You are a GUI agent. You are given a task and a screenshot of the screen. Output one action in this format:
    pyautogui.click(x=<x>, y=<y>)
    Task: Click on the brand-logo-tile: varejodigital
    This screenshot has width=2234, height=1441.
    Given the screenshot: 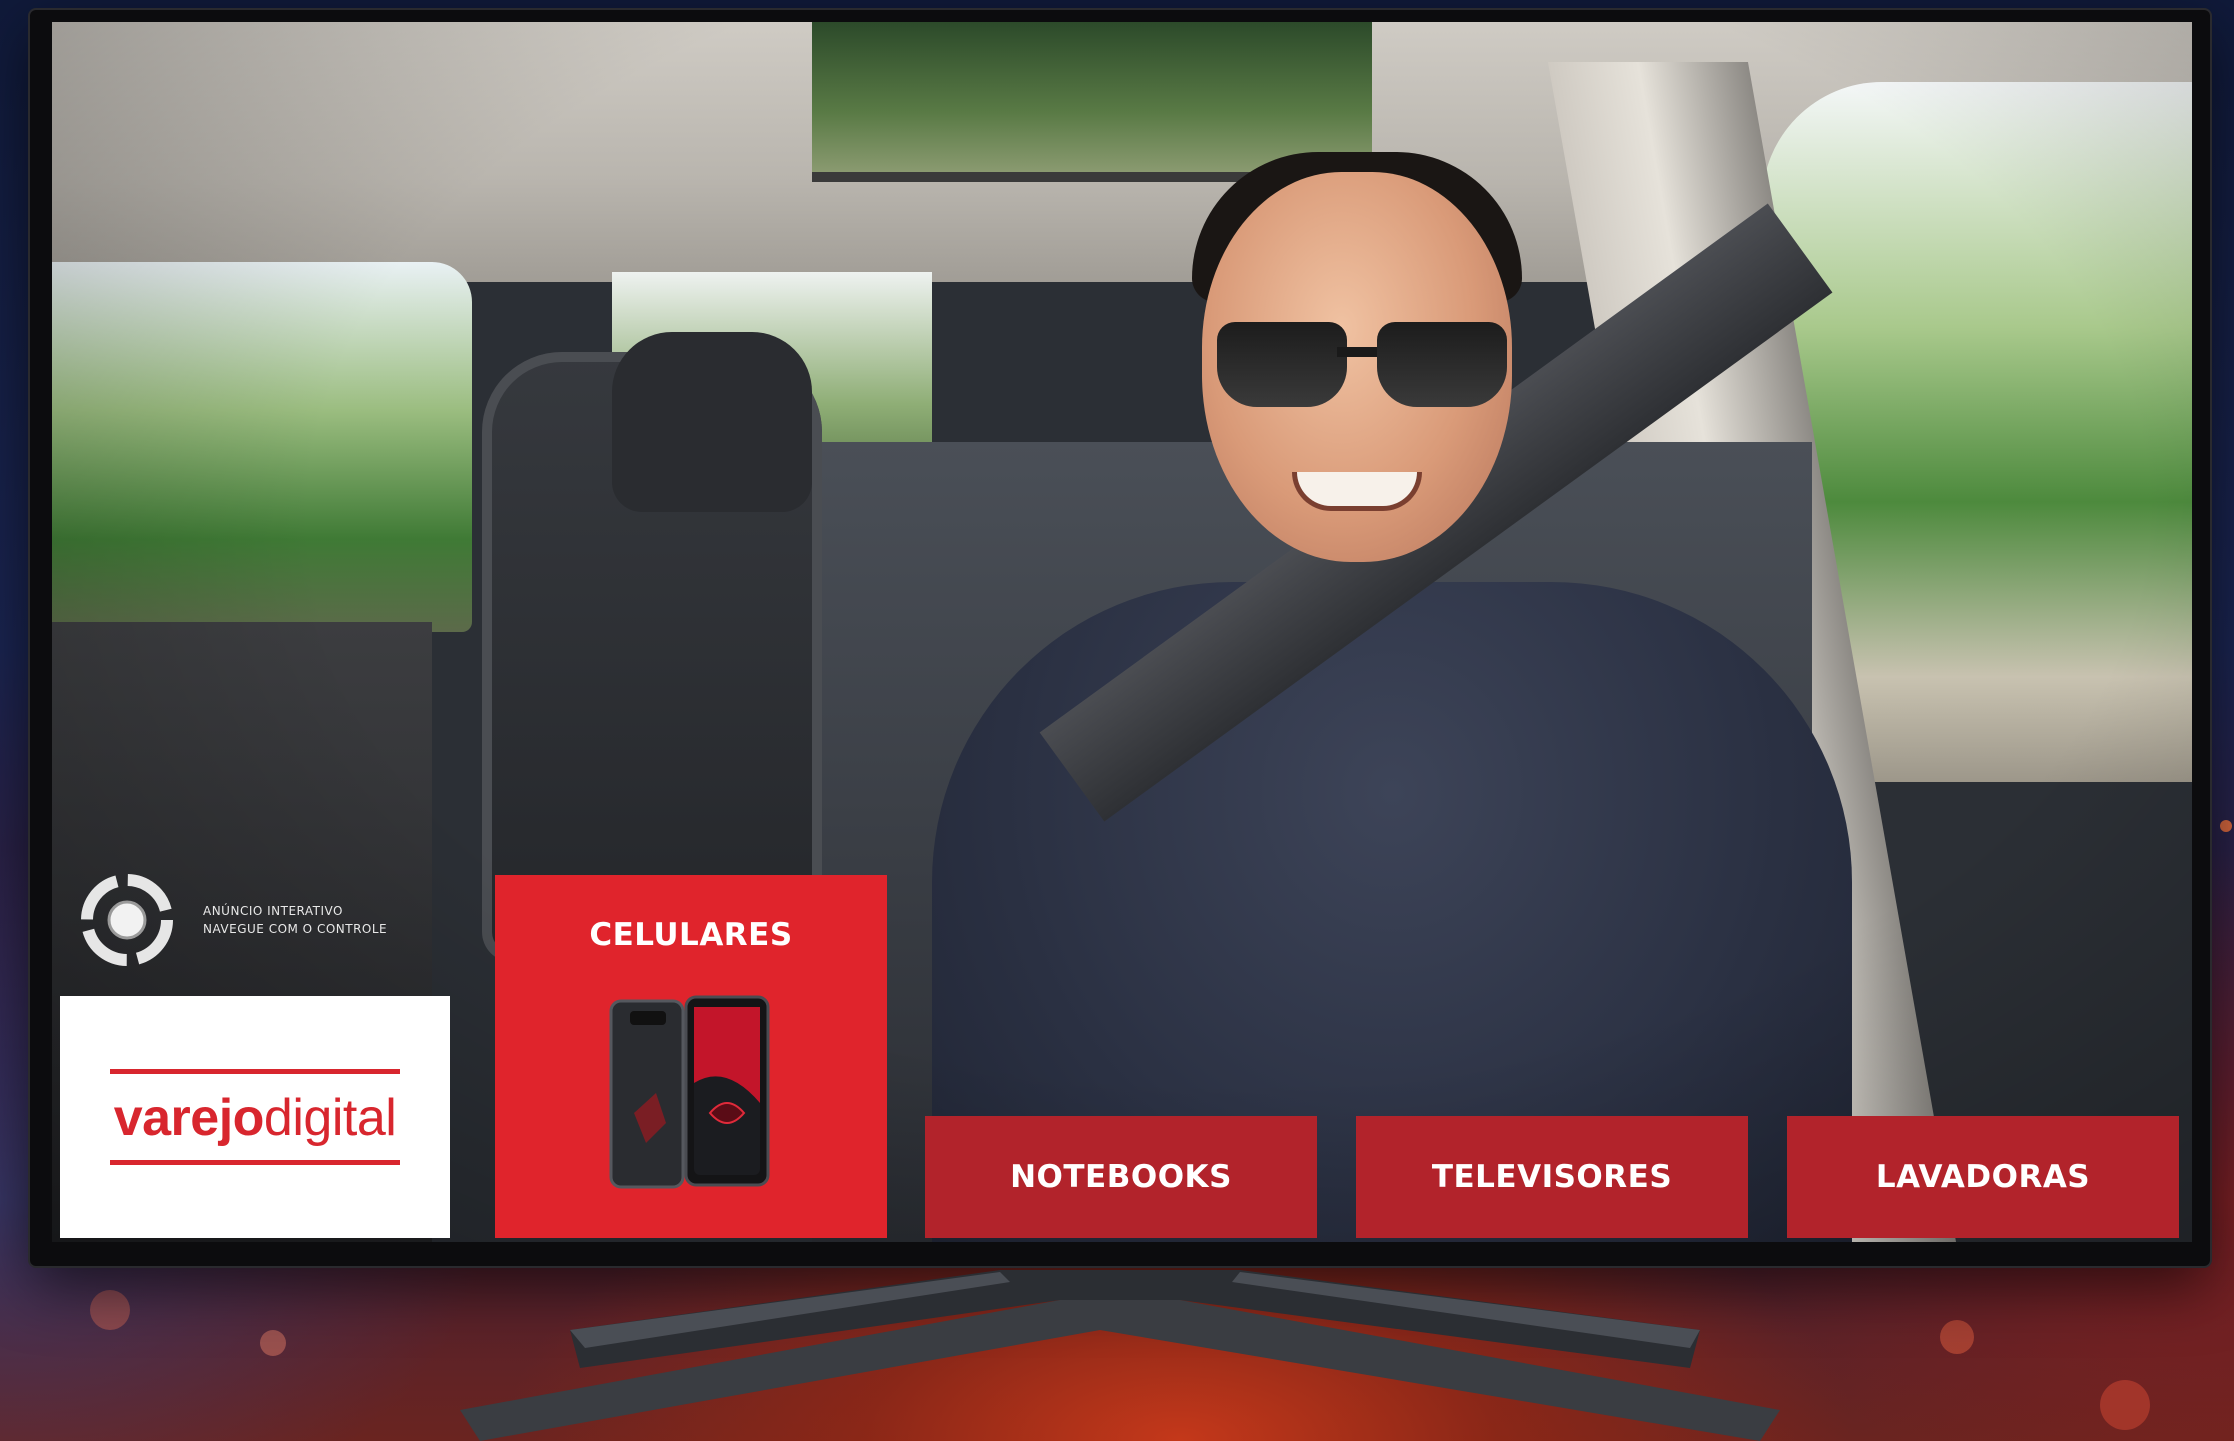 What is the action you would take?
    pyautogui.click(x=255, y=1117)
    